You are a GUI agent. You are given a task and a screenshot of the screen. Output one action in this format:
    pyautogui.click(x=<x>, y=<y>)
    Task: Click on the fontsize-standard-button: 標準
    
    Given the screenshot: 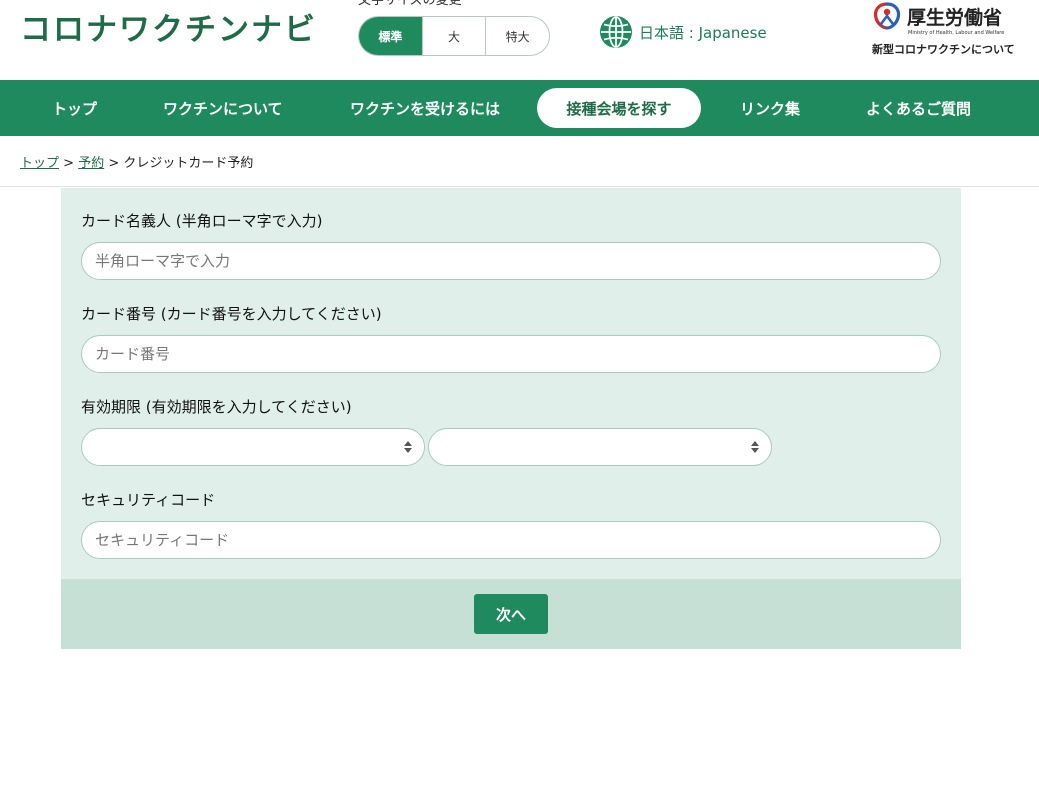 What is the action you would take?
    pyautogui.click(x=390, y=36)
    